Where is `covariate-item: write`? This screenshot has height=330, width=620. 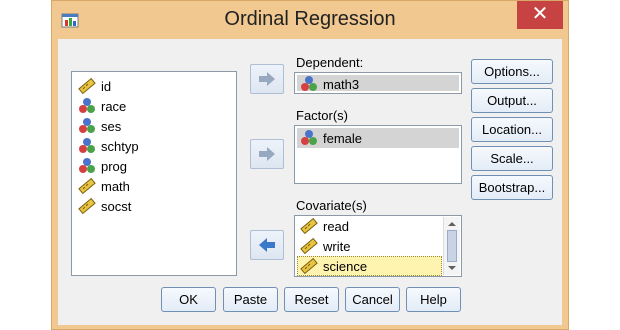
covariate-item: write is located at coordinates (325, 246).